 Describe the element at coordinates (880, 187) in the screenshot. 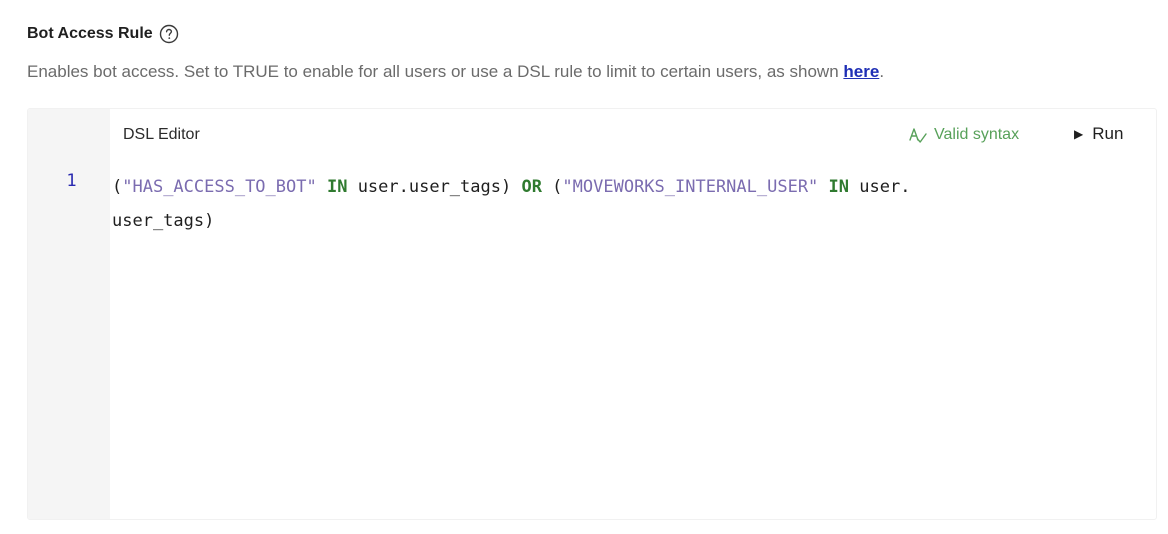

I see `code-token-plain: user.` at that location.